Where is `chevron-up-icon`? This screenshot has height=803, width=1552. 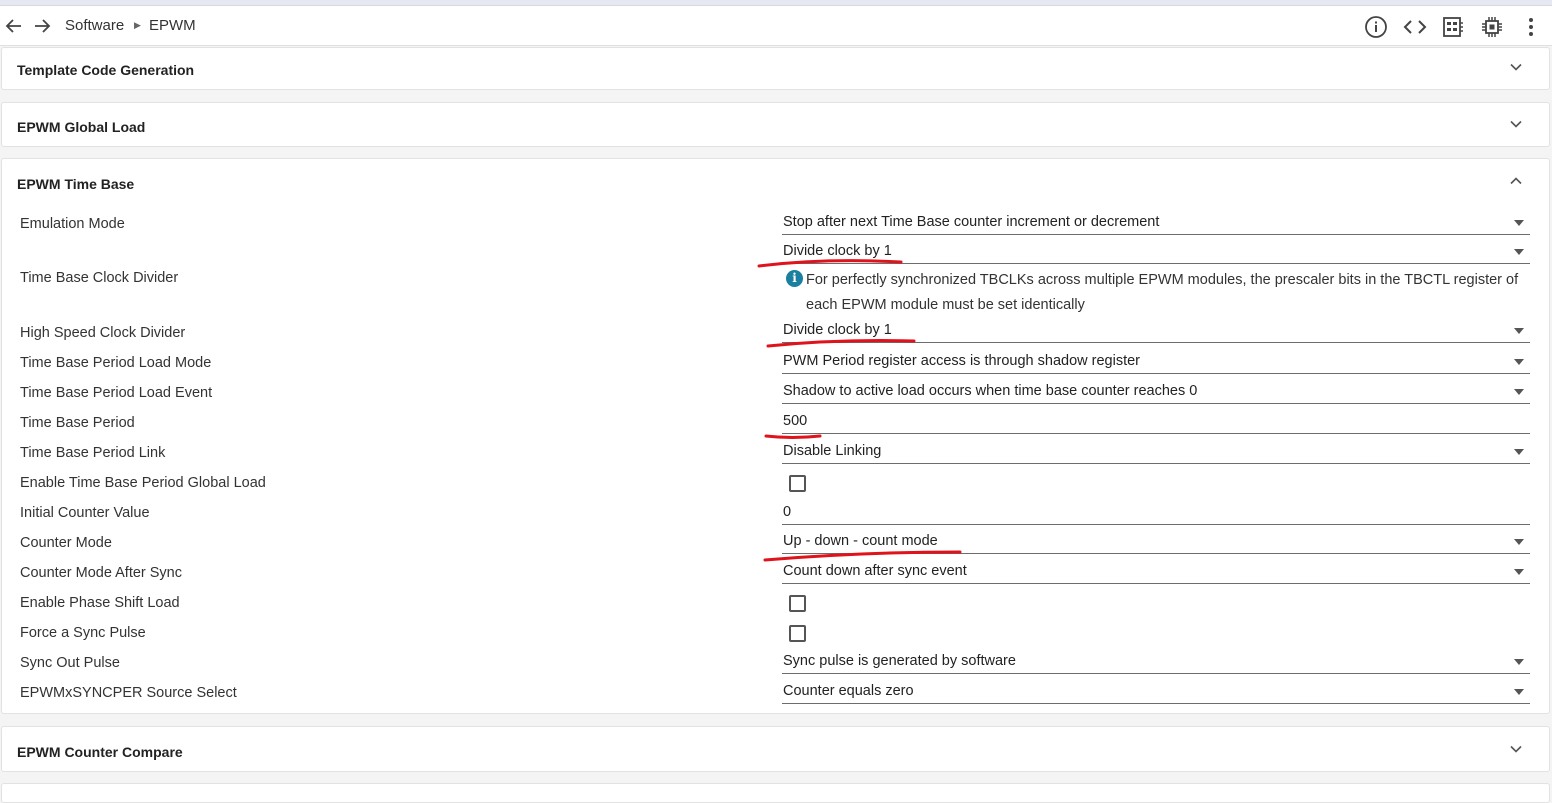 chevron-up-icon is located at coordinates (1516, 181).